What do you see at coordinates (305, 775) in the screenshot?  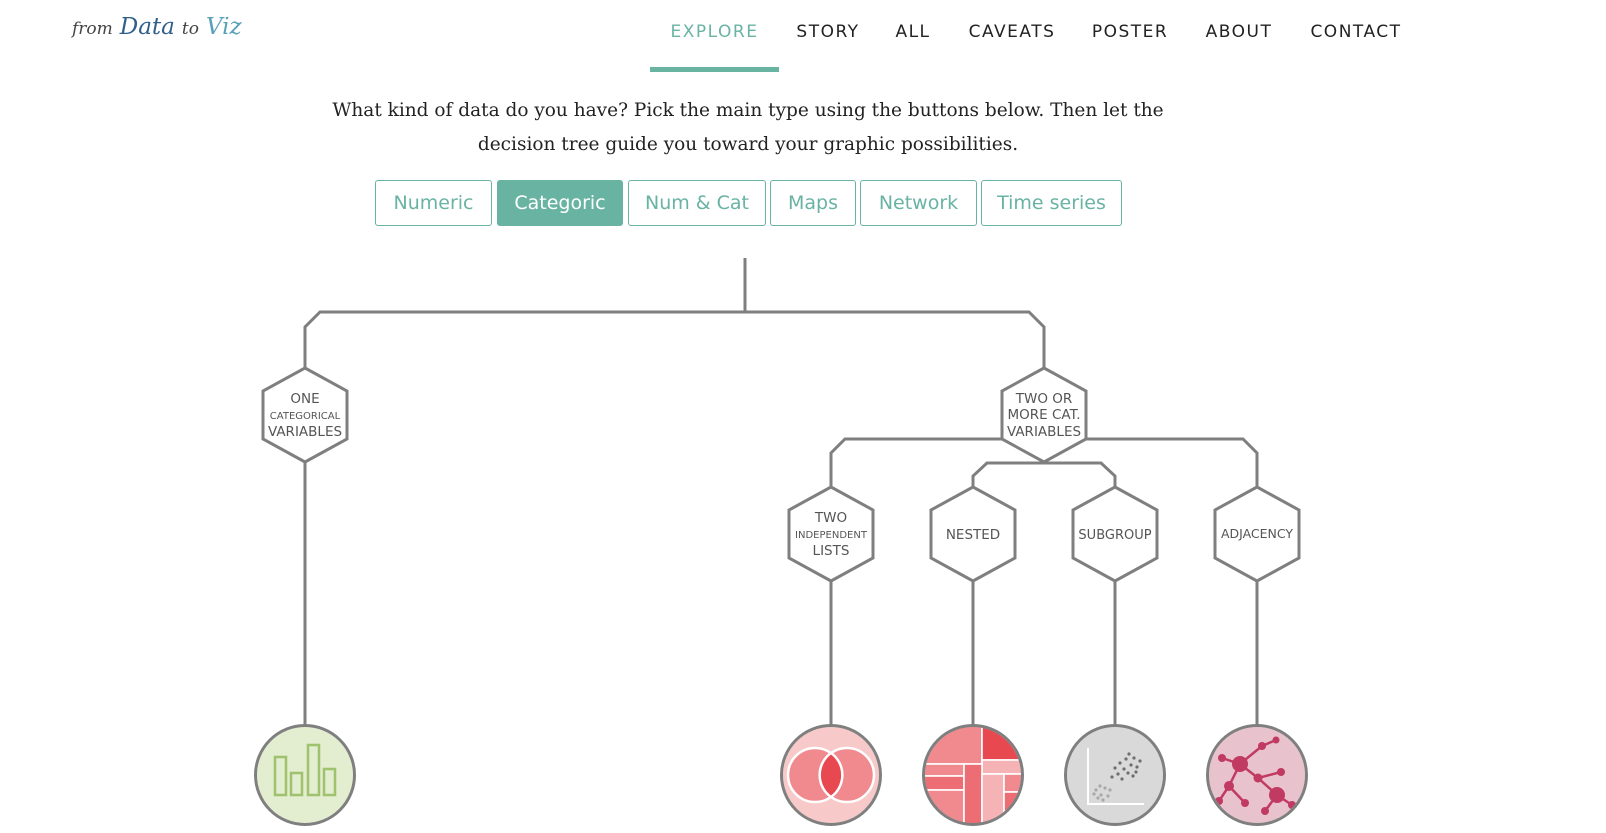 I see `barplot-thumbnail` at bounding box center [305, 775].